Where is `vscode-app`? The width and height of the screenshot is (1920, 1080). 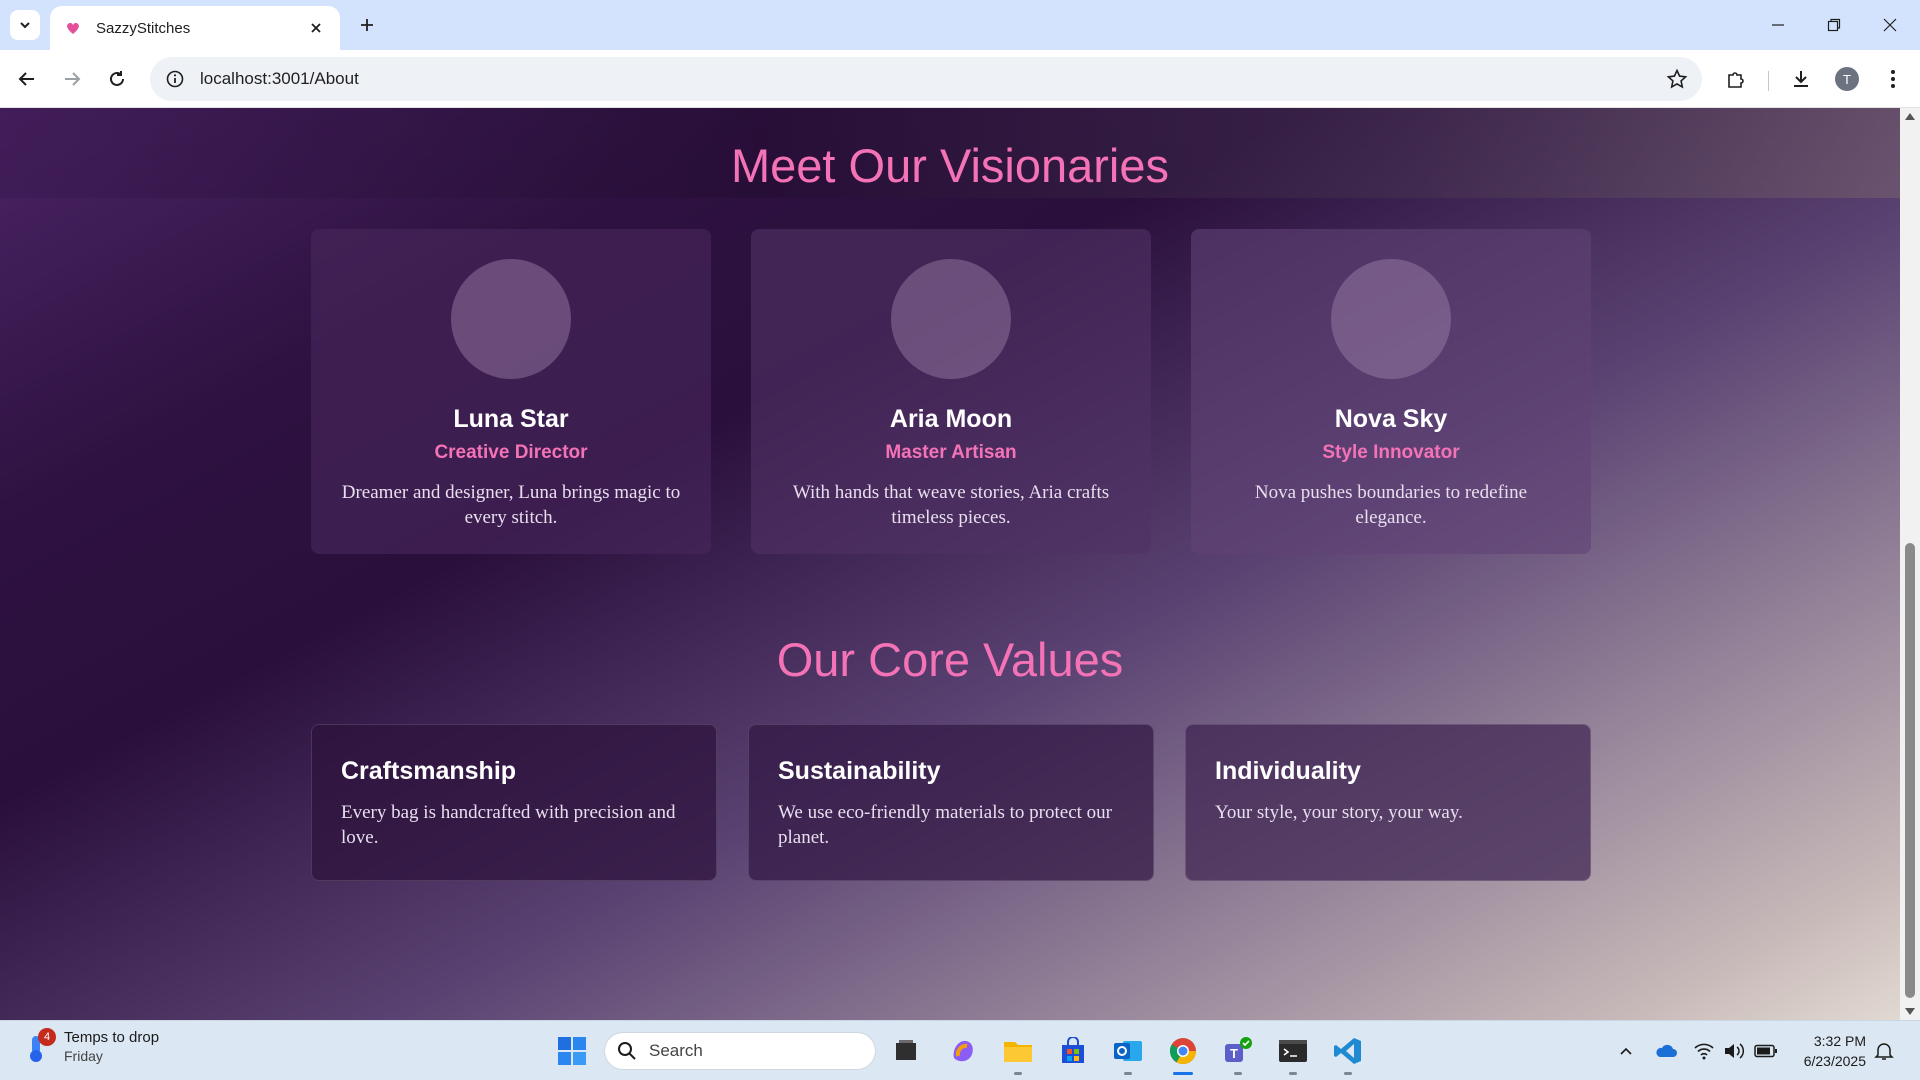 vscode-app is located at coordinates (1348, 1053).